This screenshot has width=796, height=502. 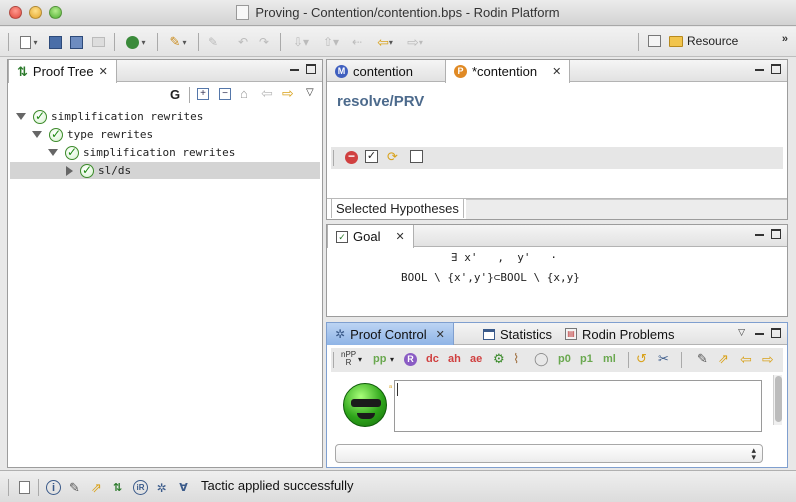 I want to click on print-button, so click(x=98, y=42).